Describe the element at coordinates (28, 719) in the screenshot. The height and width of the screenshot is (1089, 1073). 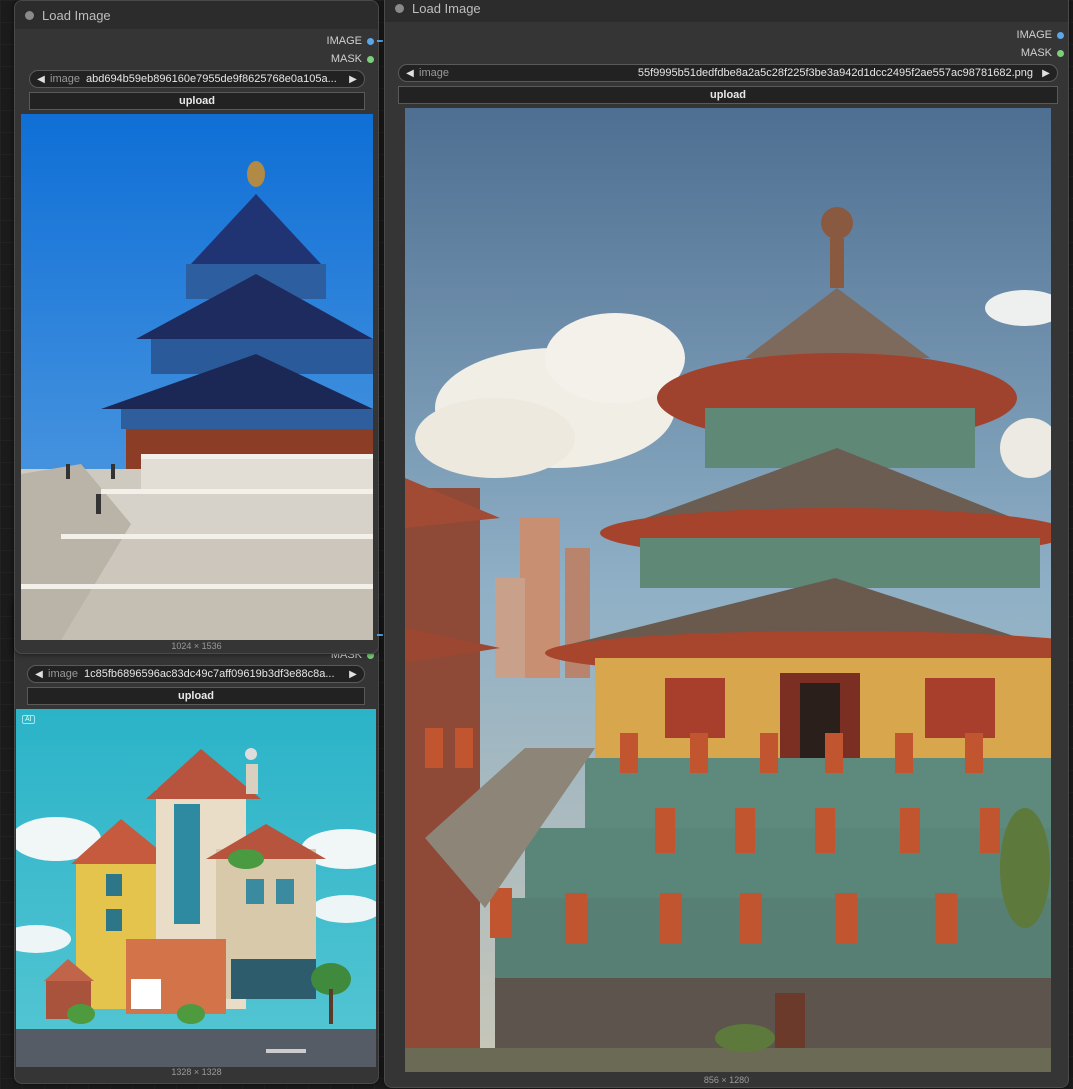
I see `ai-badge: AI` at that location.